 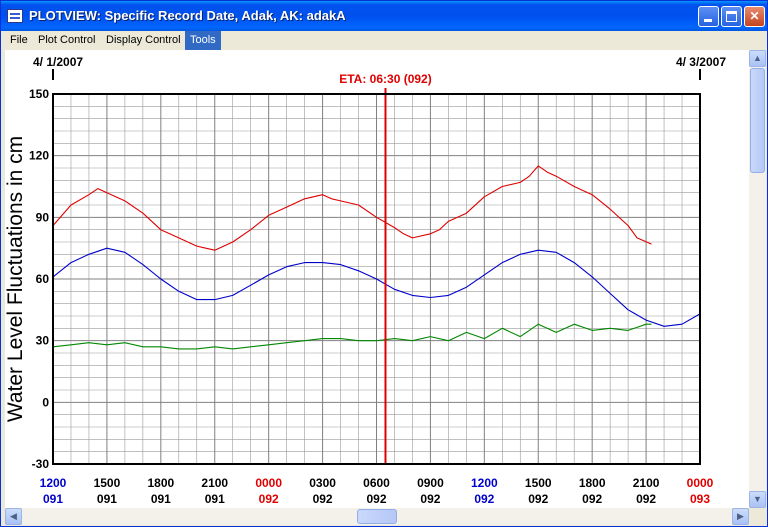 I want to click on scroll-right-button: ▶, so click(x=740, y=516).